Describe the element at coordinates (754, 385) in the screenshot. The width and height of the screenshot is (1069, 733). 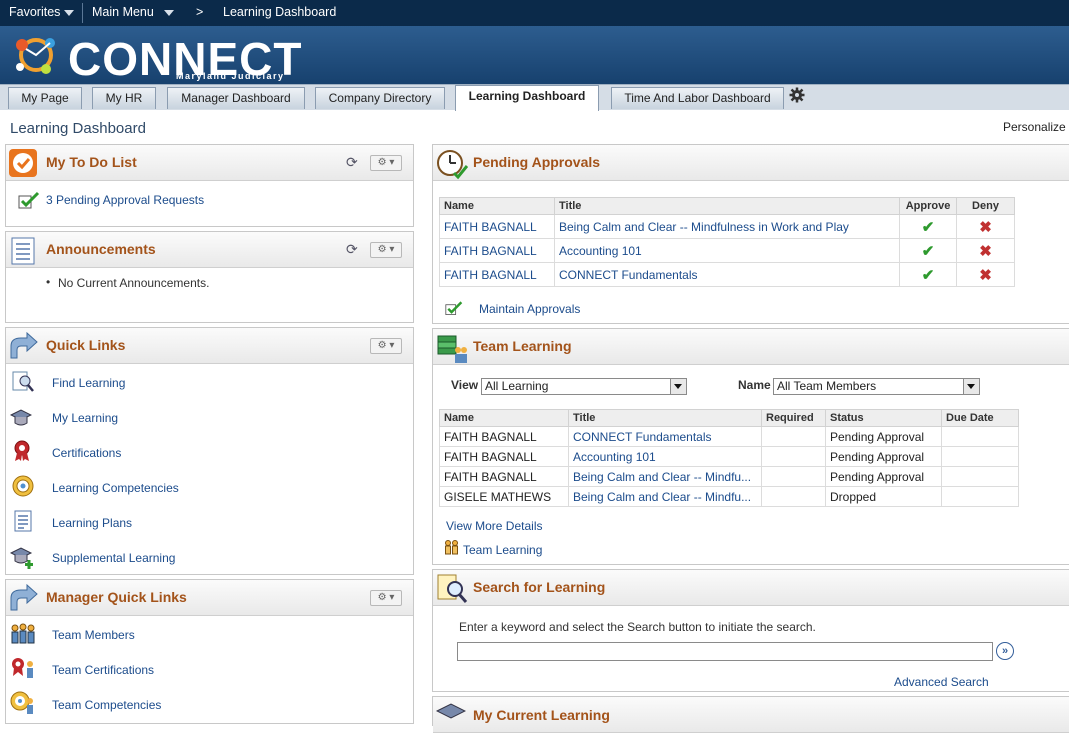
I see `name-label: Name` at that location.